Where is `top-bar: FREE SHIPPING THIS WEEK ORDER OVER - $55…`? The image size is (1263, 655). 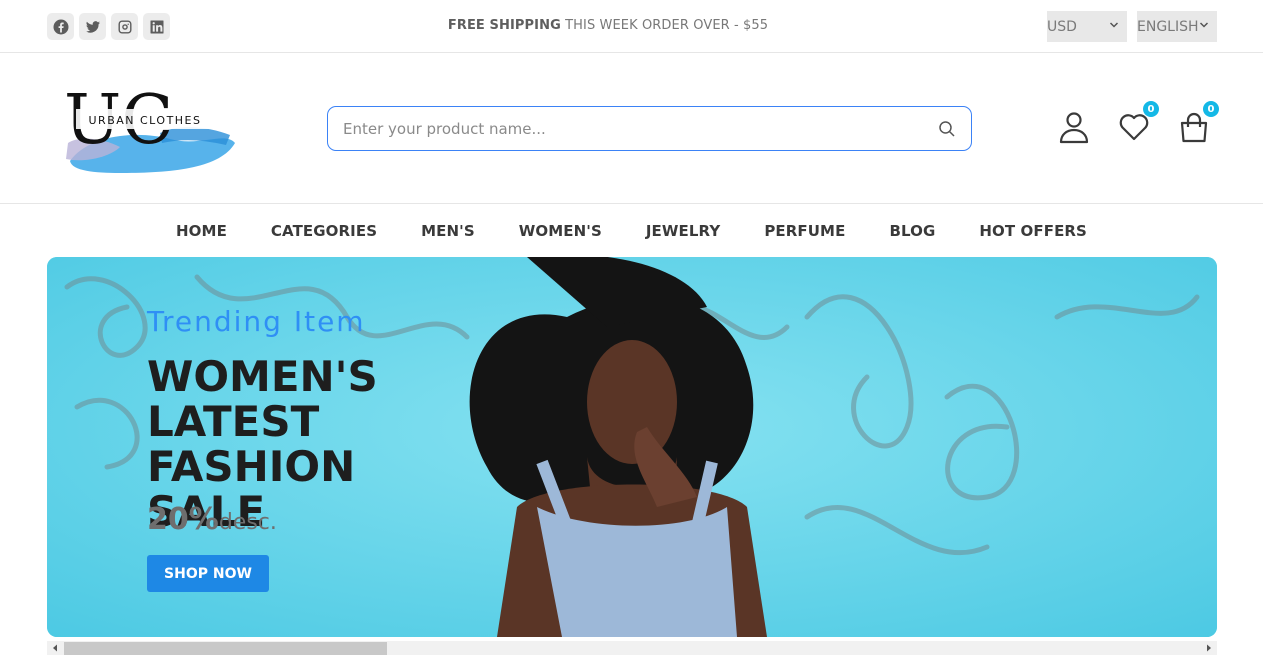 top-bar: FREE SHIPPING THIS WEEK ORDER OVER - $55… is located at coordinates (631, 26).